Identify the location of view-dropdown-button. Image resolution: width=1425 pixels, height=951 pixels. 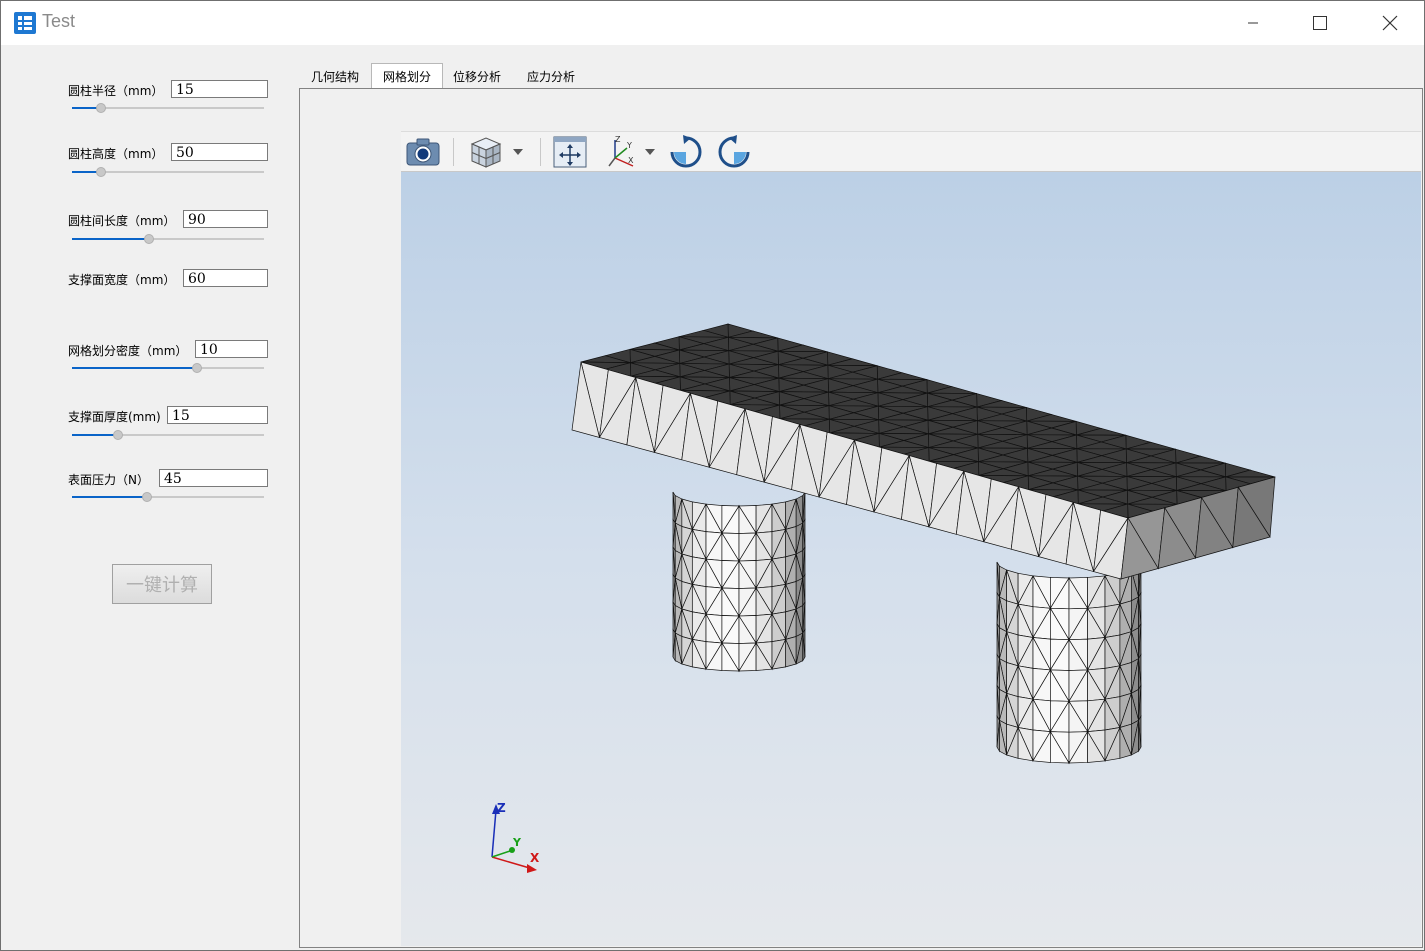
(518, 152).